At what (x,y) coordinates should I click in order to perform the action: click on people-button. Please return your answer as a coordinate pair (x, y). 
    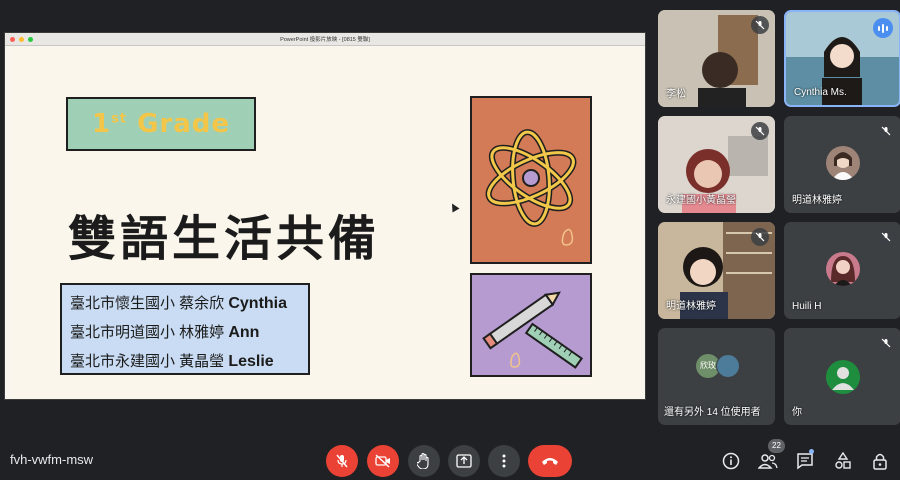
    Looking at the image, I should click on (768, 461).